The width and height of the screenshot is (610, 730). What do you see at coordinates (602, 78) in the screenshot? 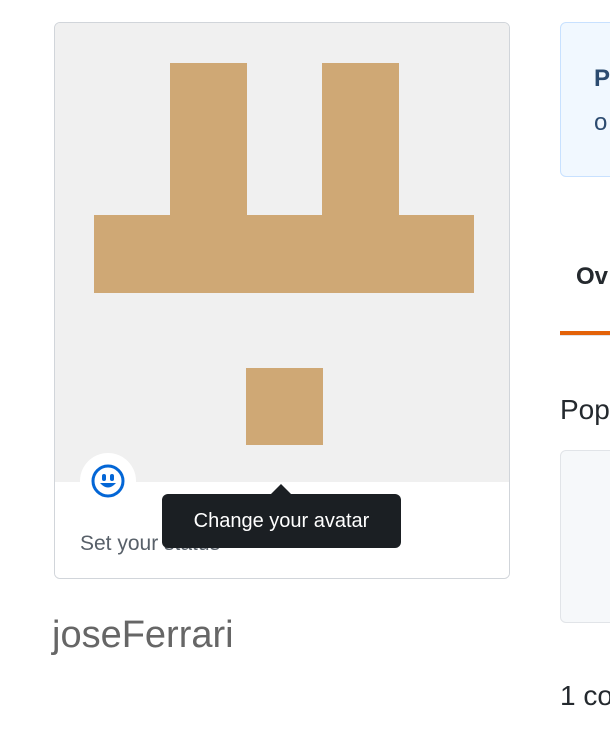
I see `notice-title: P` at bounding box center [602, 78].